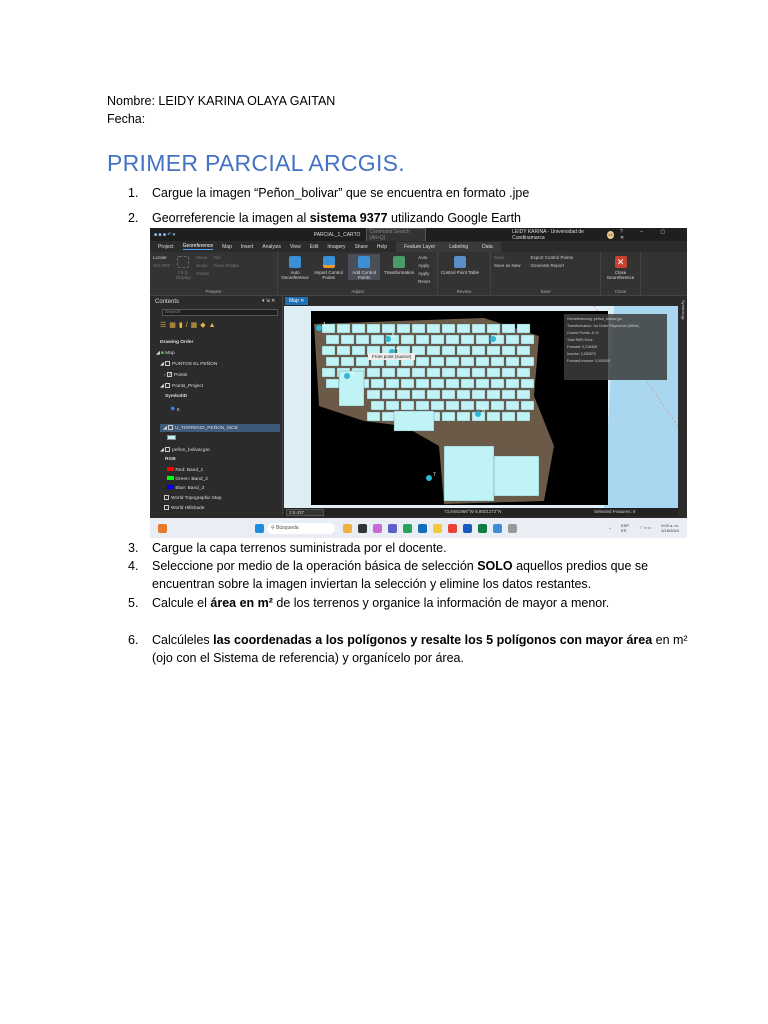 The width and height of the screenshot is (768, 1024). Describe the element at coordinates (184, 508) in the screenshot. I see `layer-world-hillshade: World Hillshade` at that location.